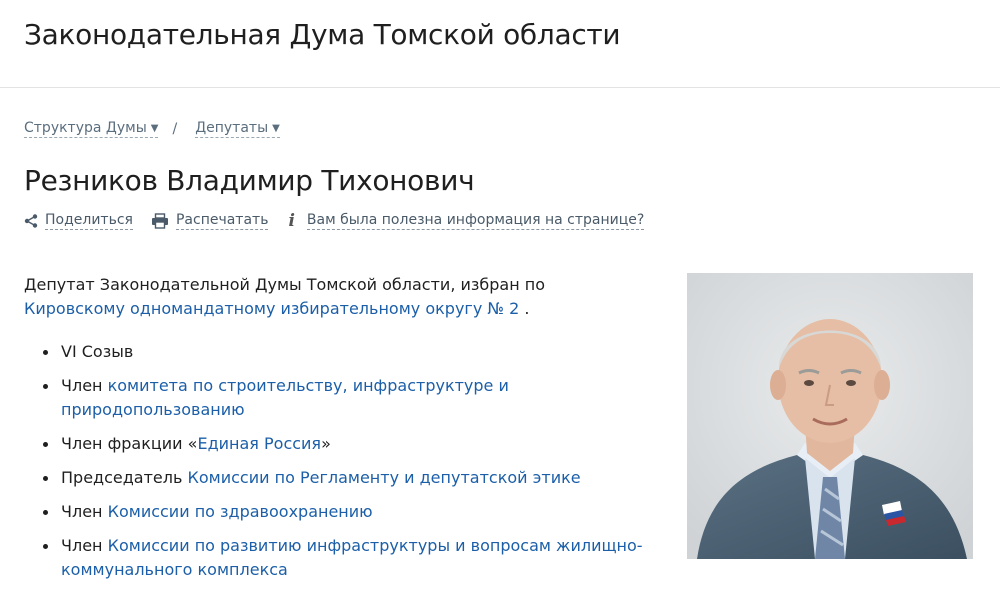 The image size is (1000, 592). Describe the element at coordinates (334, 352) in the screenshot. I see `list-item: VI Созыв` at that location.